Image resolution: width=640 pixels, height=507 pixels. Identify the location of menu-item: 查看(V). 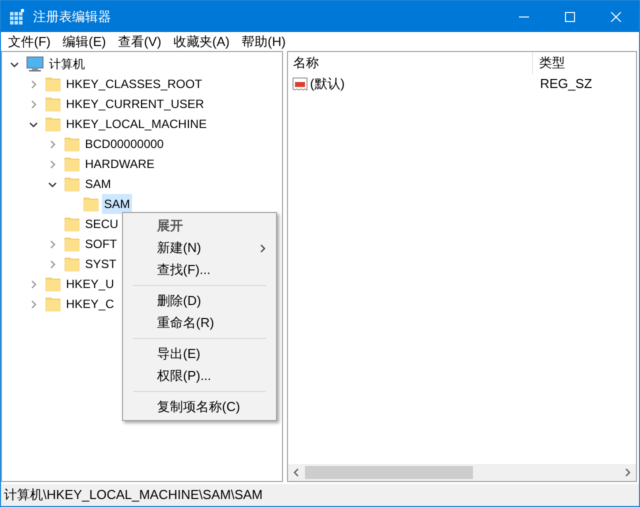
(140, 41).